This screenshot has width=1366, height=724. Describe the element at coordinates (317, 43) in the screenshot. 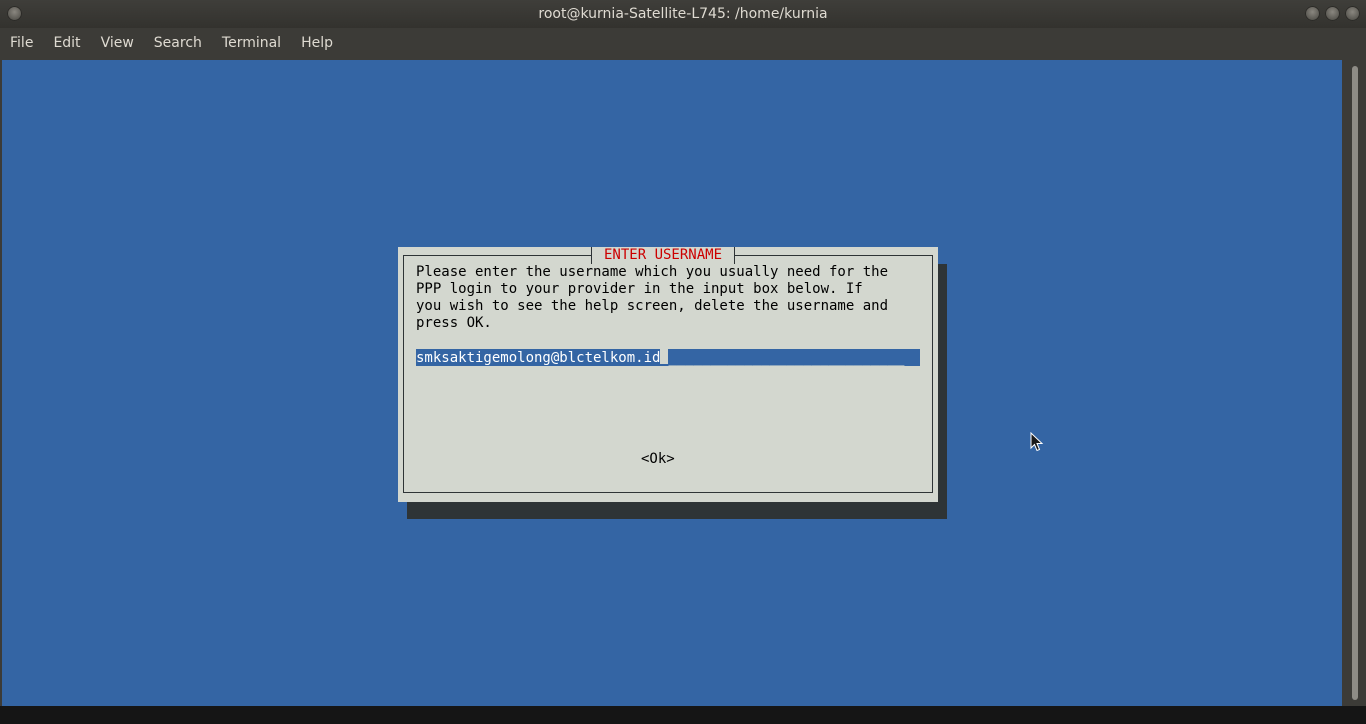

I see `menu-help: Help` at that location.